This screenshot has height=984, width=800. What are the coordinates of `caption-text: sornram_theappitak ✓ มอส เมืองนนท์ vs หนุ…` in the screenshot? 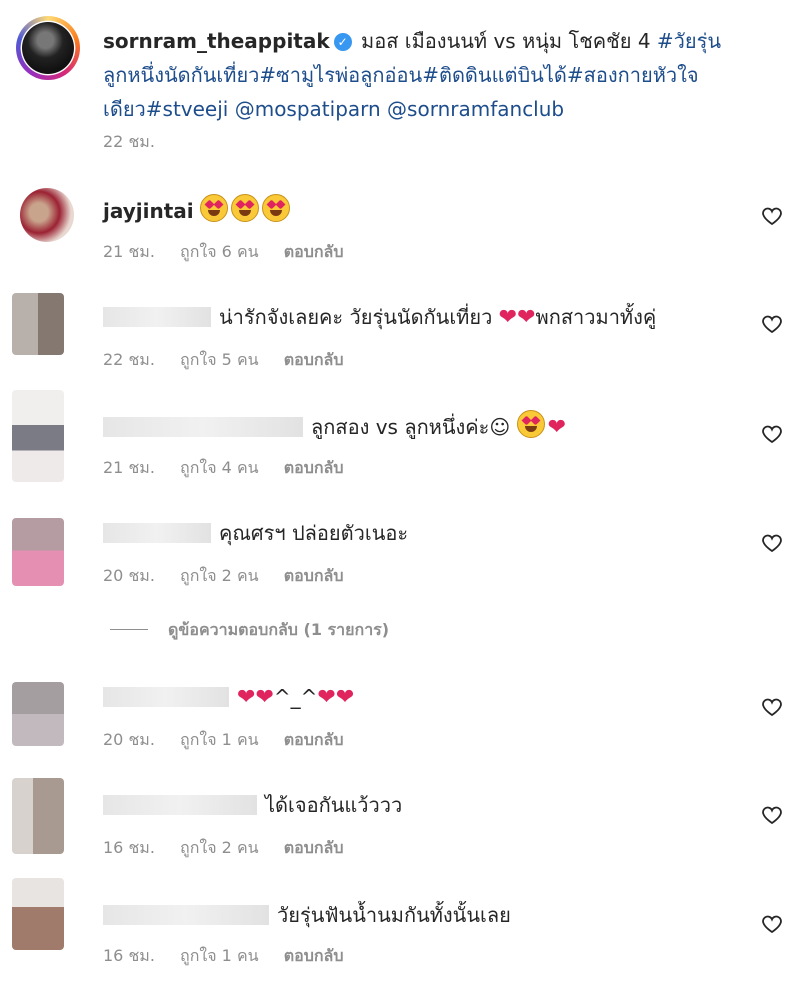 It's located at (433, 75).